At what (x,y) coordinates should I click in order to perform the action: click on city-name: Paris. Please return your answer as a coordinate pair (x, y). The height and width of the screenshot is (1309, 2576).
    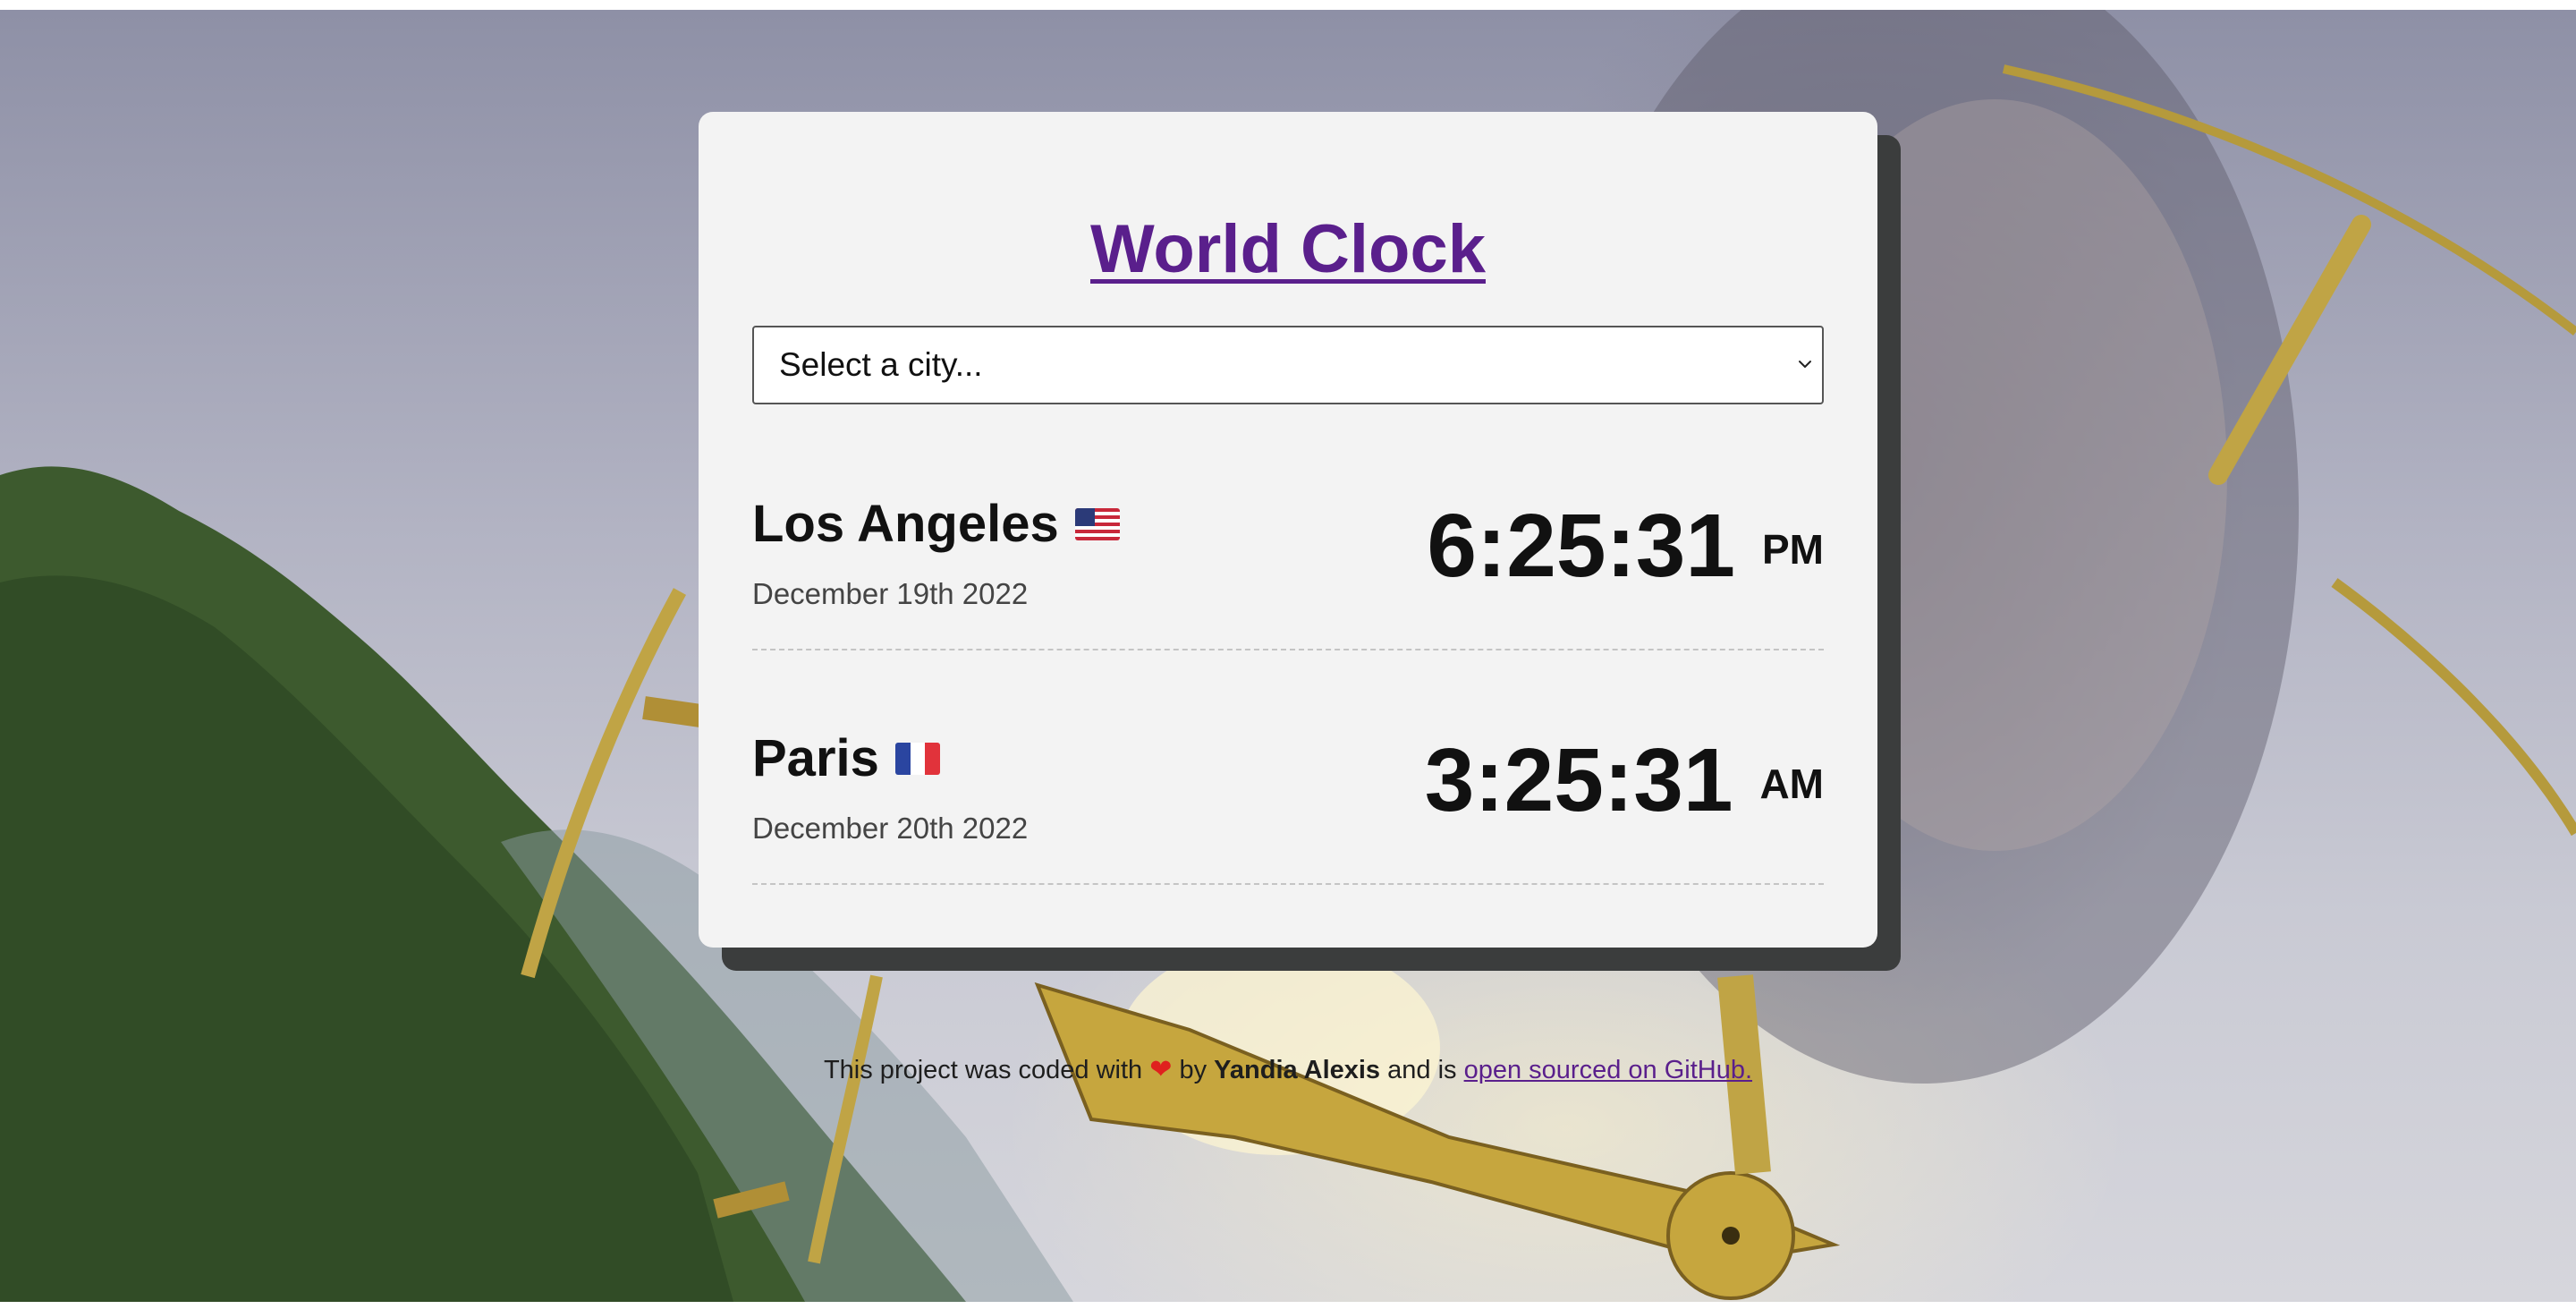
    Looking at the image, I should click on (815, 758).